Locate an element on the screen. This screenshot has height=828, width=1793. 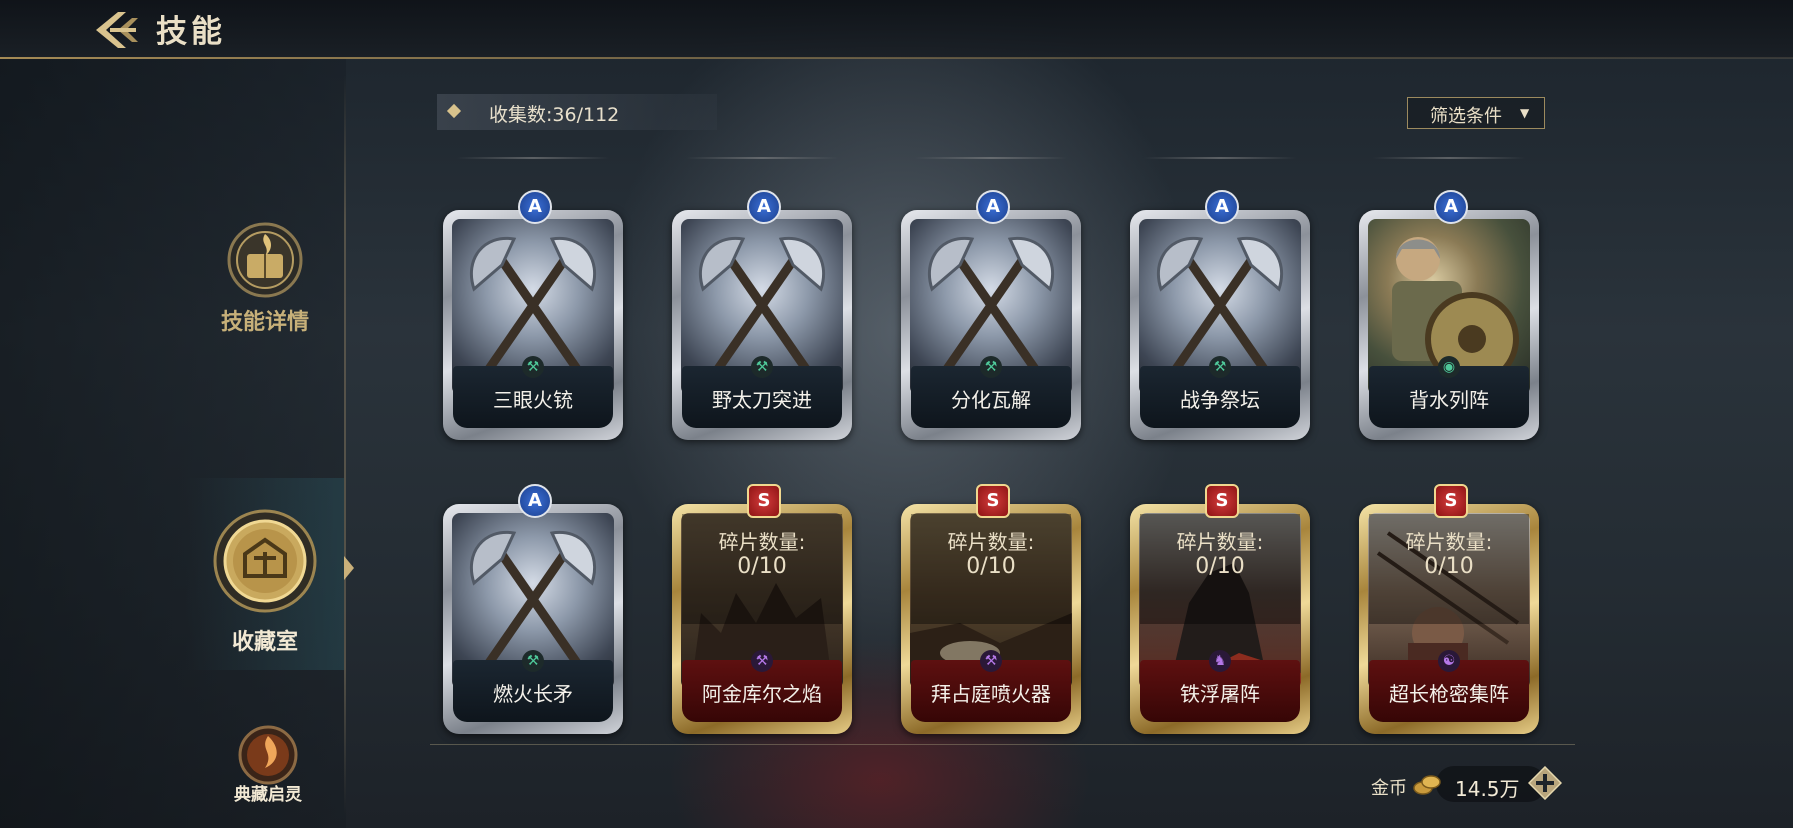
chevron-down-icon: ▼ is located at coordinates (1525, 113).